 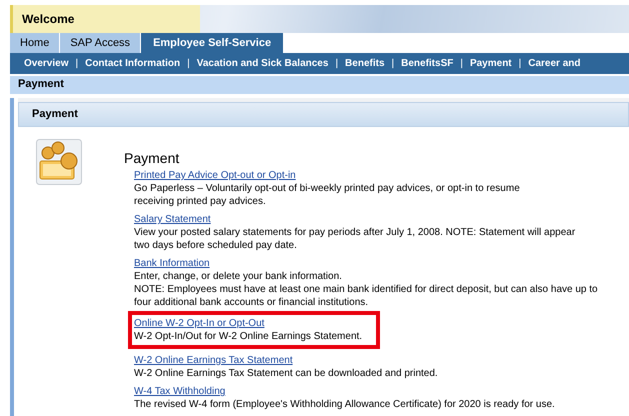 I want to click on link: W-4 Tax Withholding, so click(x=180, y=391).